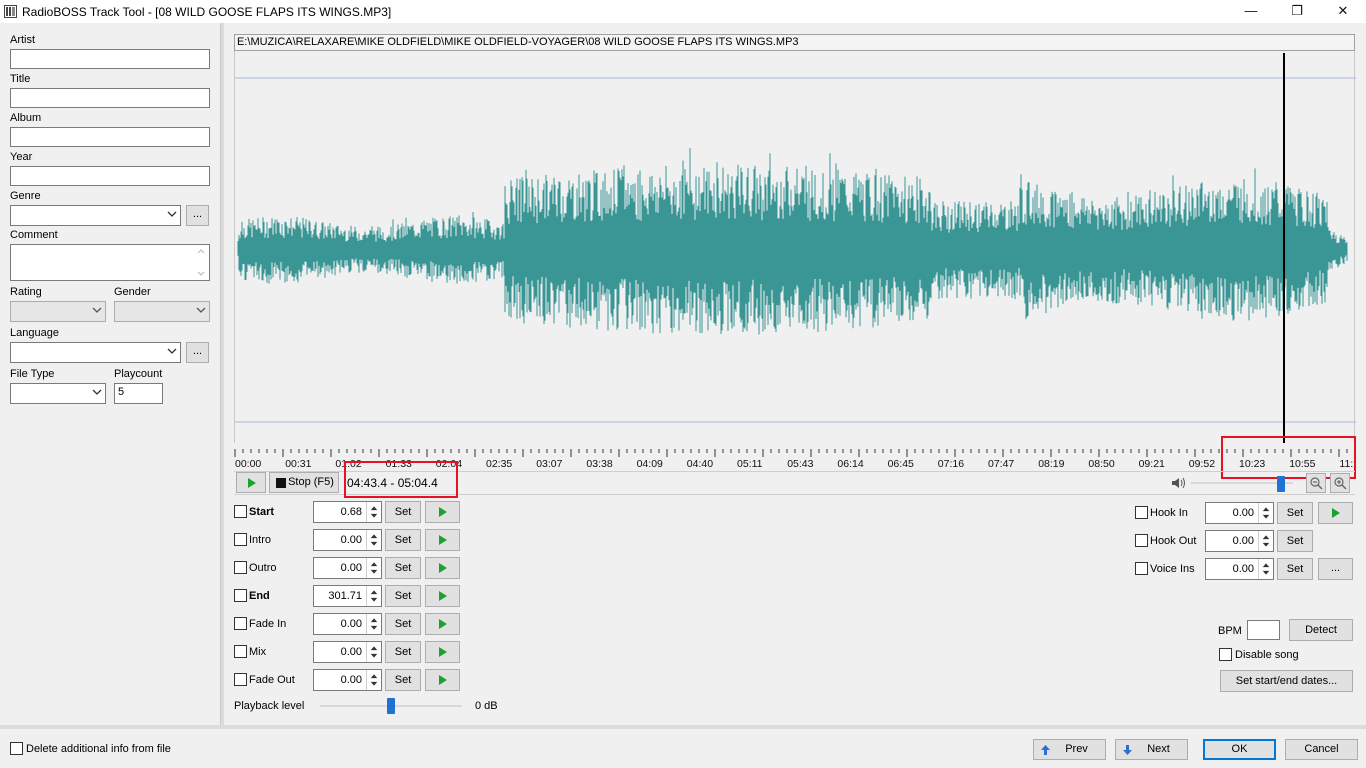 This screenshot has height=768, width=1366. What do you see at coordinates (304, 482) in the screenshot?
I see `stop-button: Stop (F5)` at bounding box center [304, 482].